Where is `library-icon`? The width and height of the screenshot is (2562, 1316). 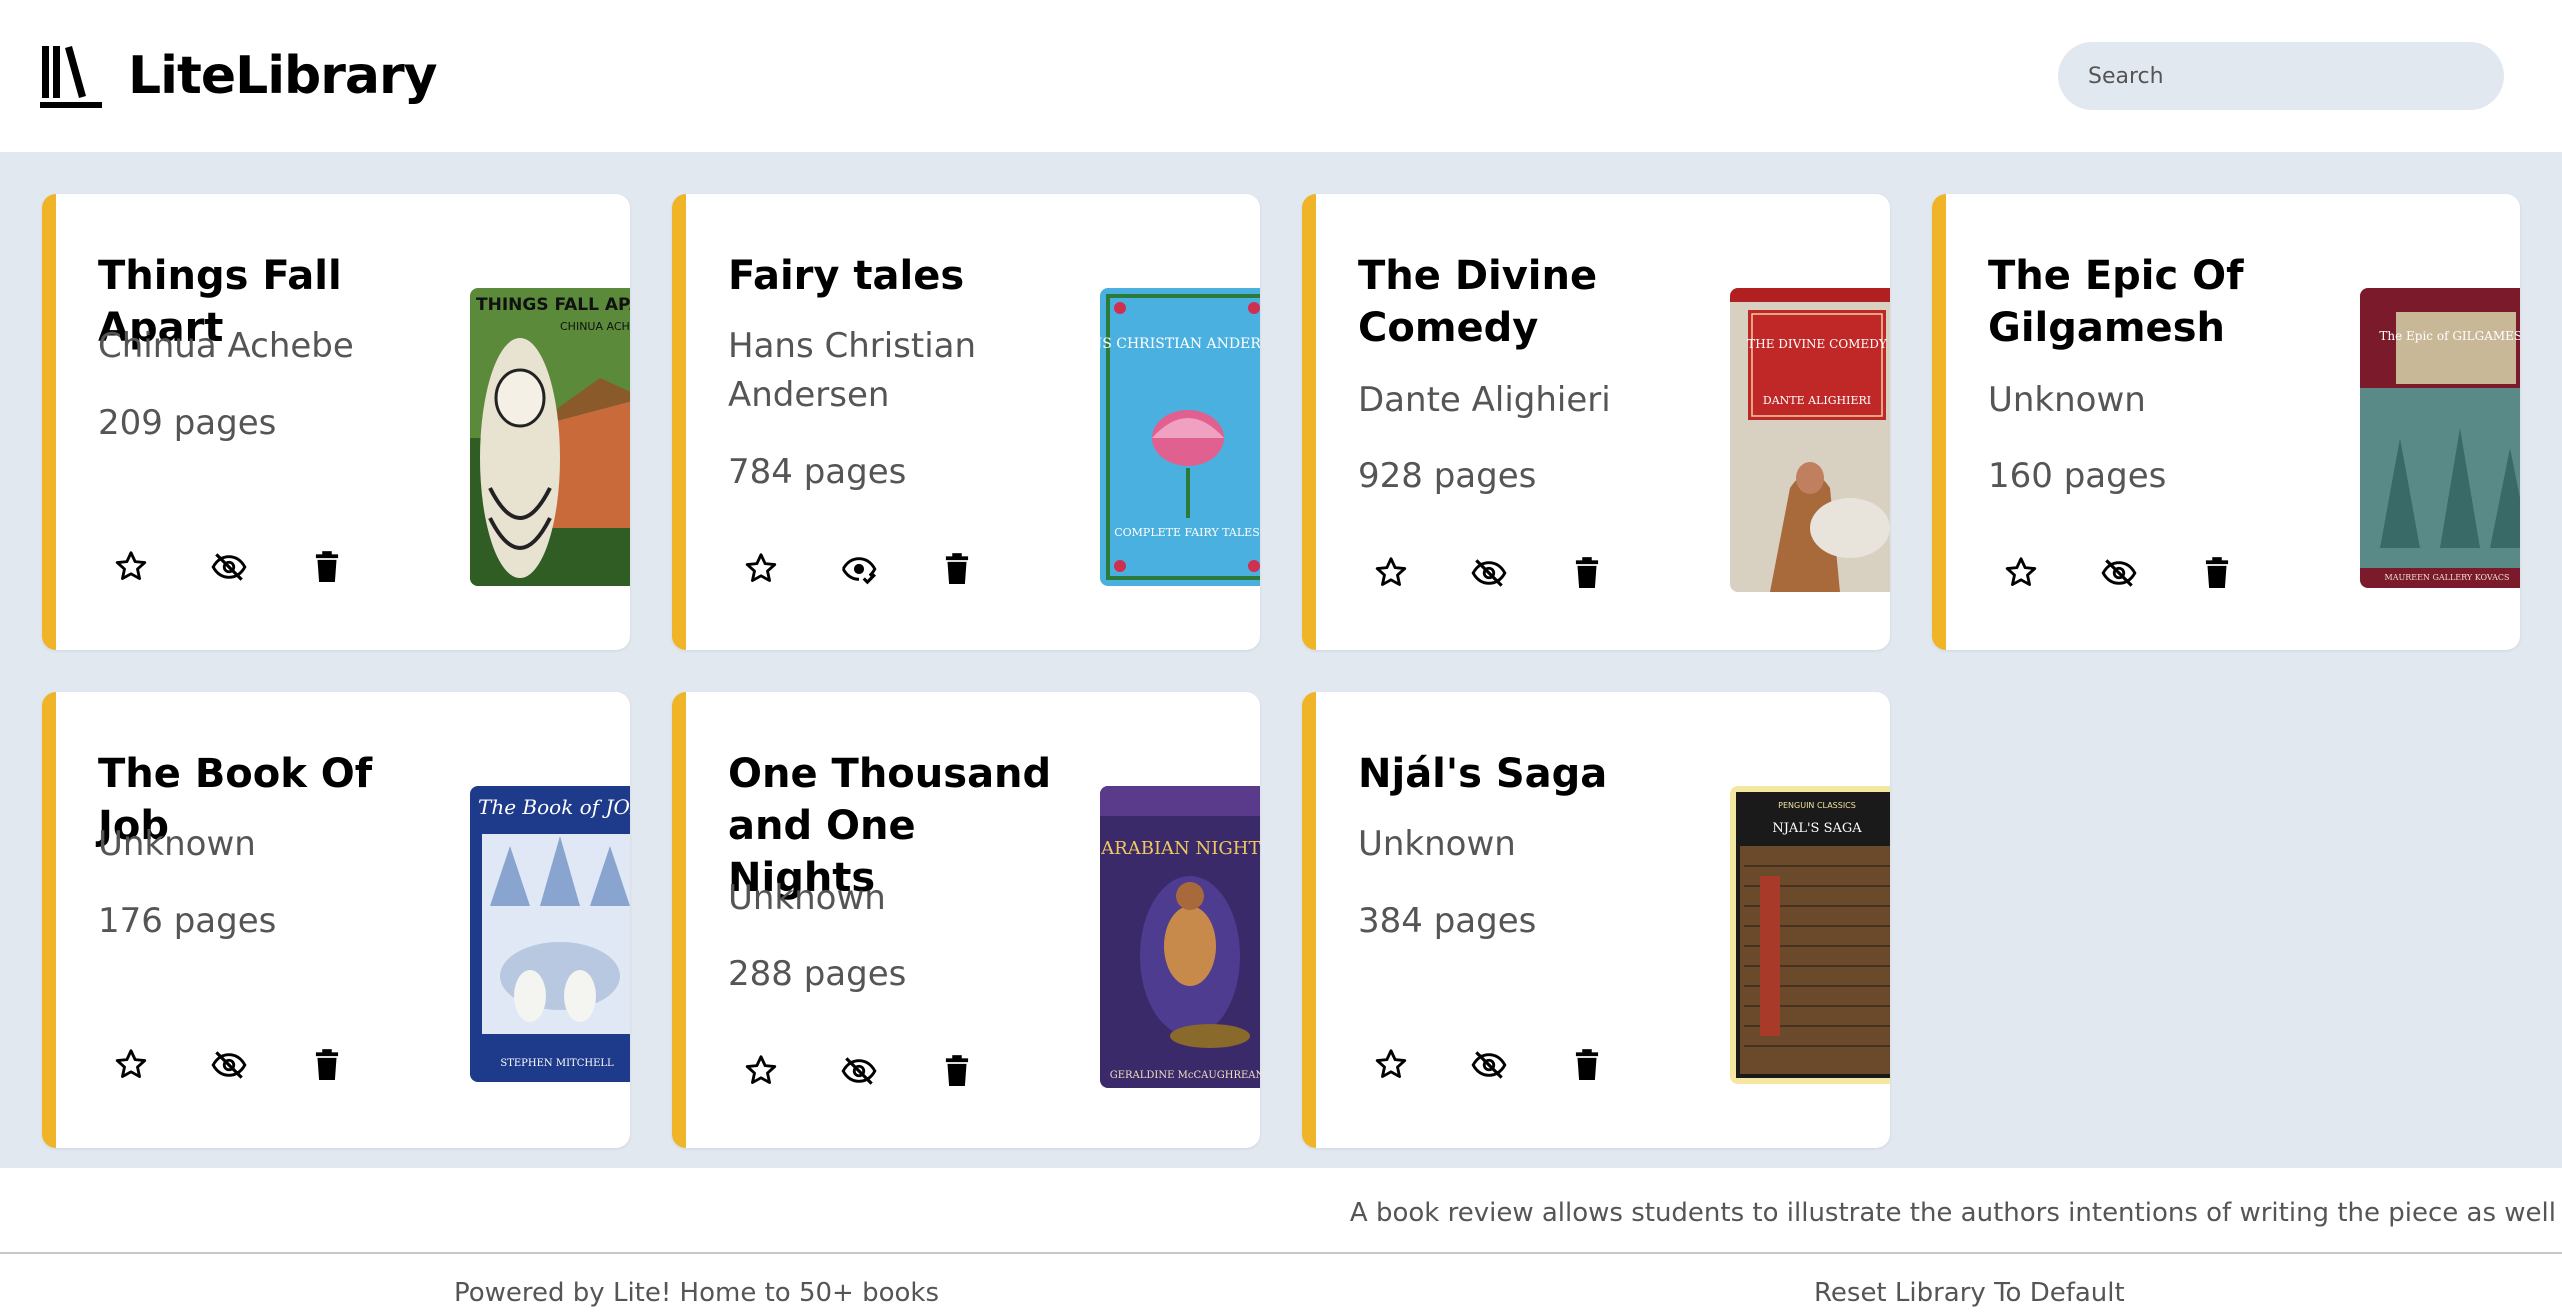
library-icon is located at coordinates (71, 77).